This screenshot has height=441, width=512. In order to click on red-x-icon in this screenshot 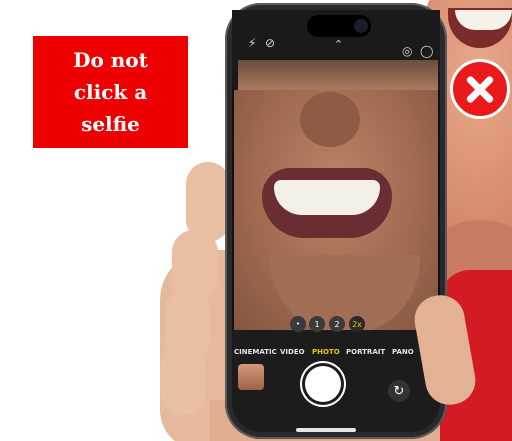, I will do `click(480, 89)`.